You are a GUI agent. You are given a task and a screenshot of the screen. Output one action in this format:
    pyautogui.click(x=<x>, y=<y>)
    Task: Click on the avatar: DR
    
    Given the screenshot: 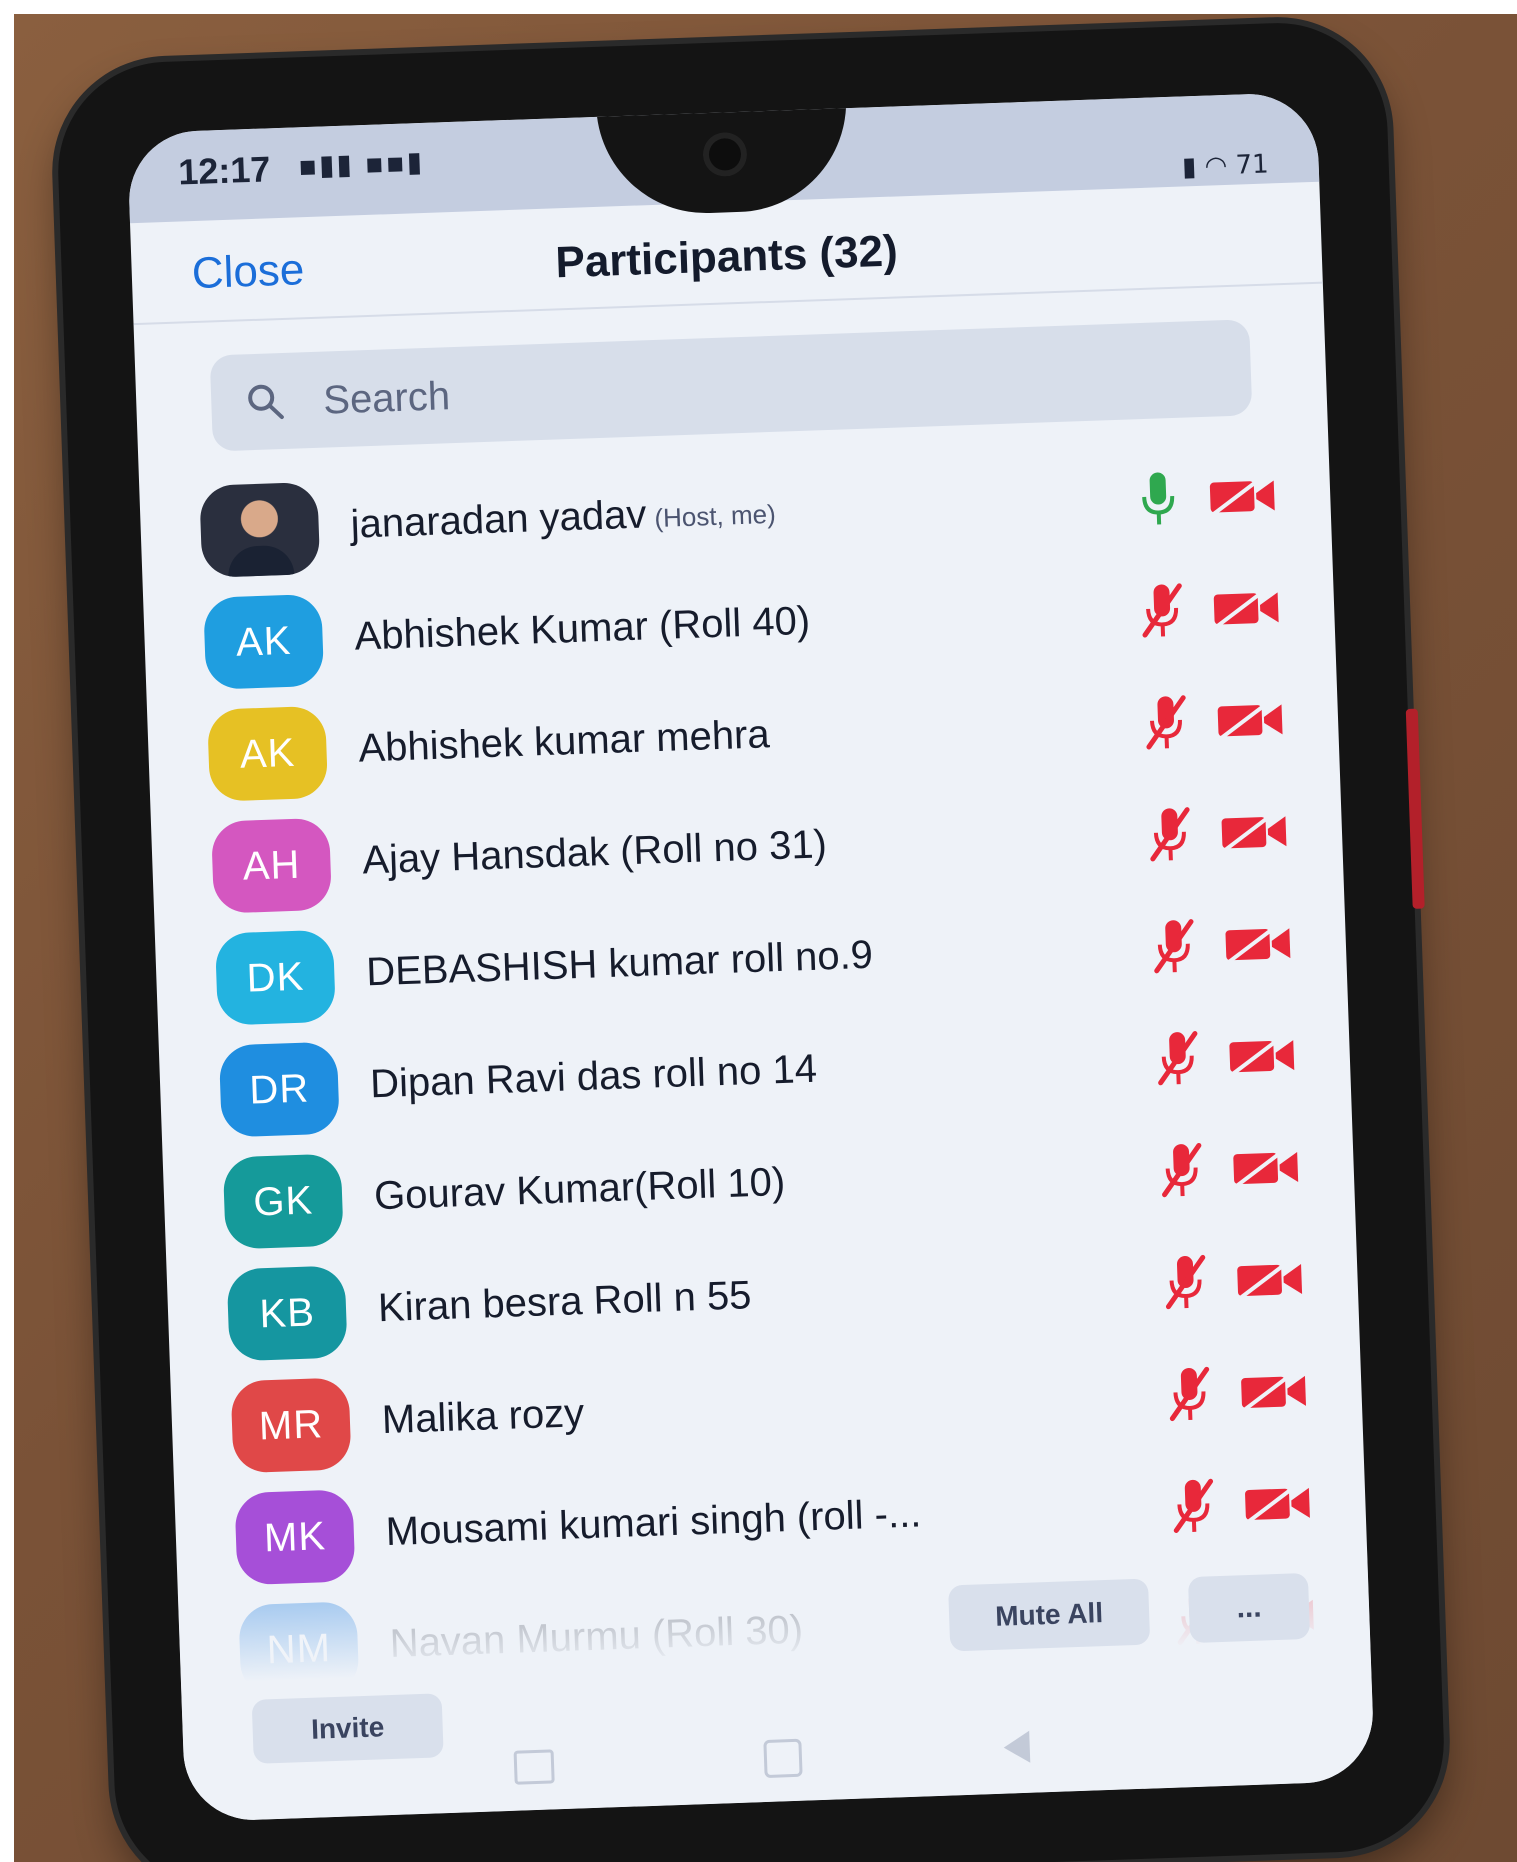 What is the action you would take?
    pyautogui.click(x=279, y=1089)
    